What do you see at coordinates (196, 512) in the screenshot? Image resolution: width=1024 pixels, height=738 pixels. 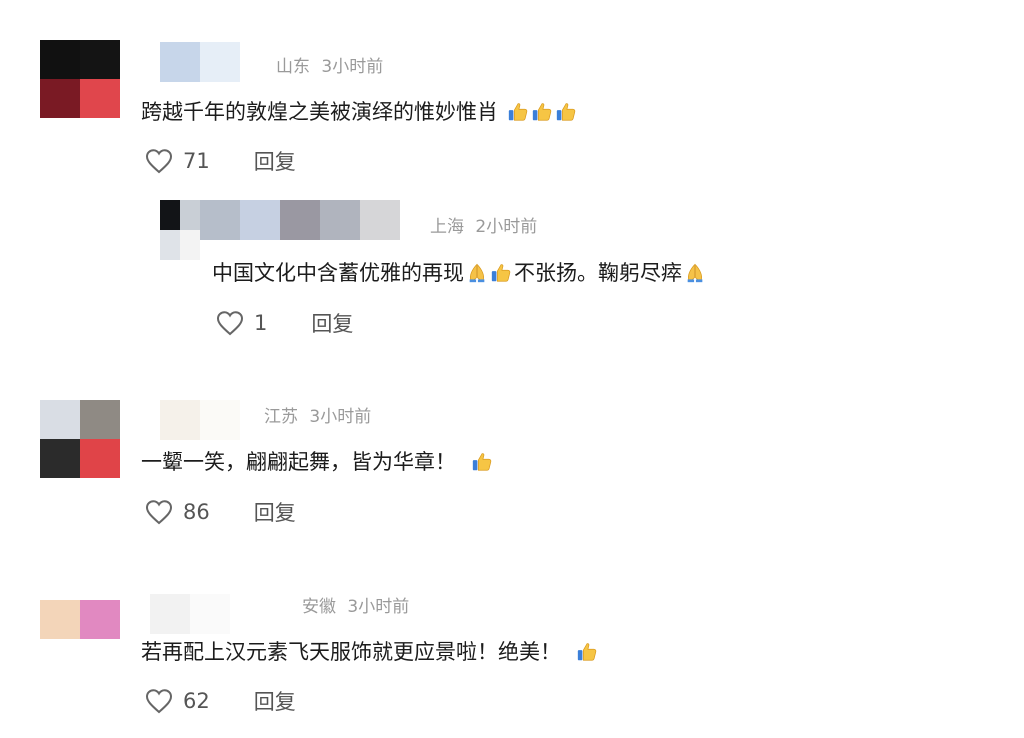 I see `like-count: 86` at bounding box center [196, 512].